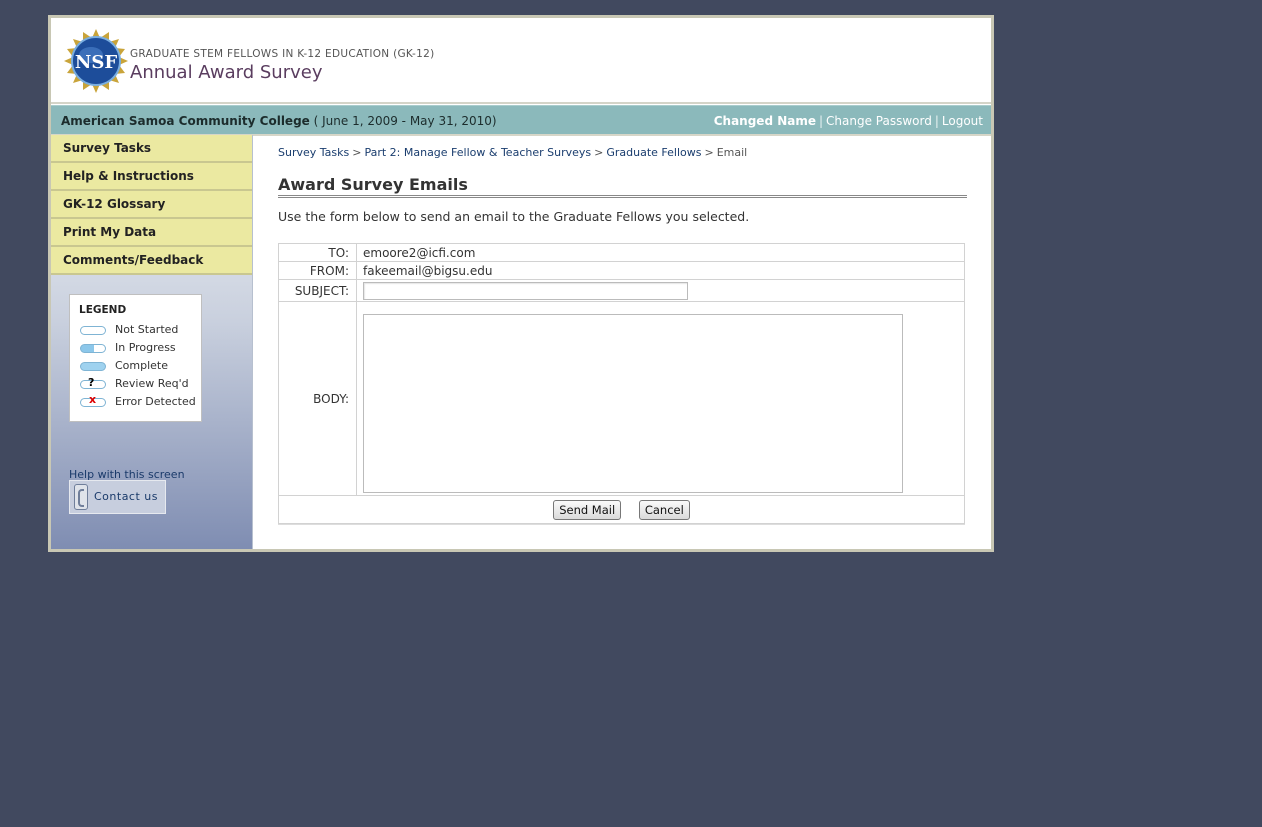 The height and width of the screenshot is (827, 1262). Describe the element at coordinates (152, 383) in the screenshot. I see `legend-label: Review Req'd` at that location.